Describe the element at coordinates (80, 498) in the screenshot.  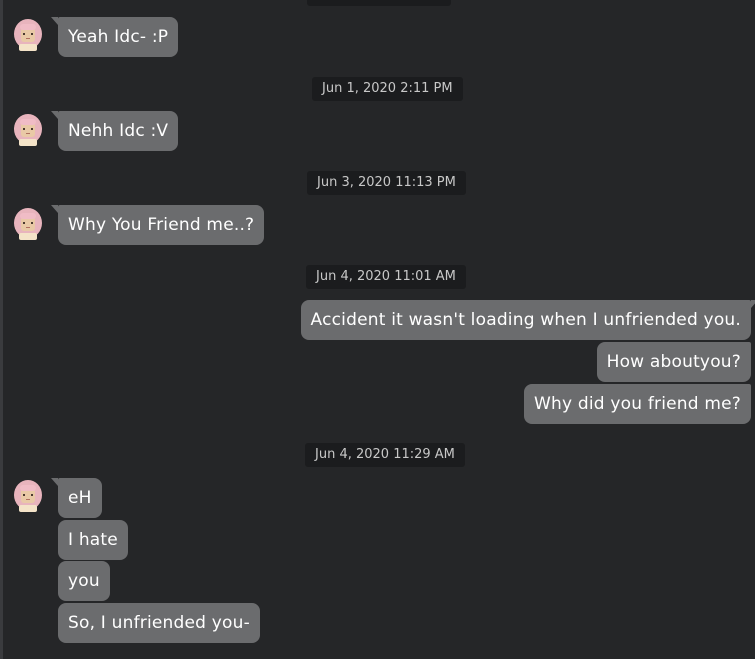
I see `message-text: eH` at that location.